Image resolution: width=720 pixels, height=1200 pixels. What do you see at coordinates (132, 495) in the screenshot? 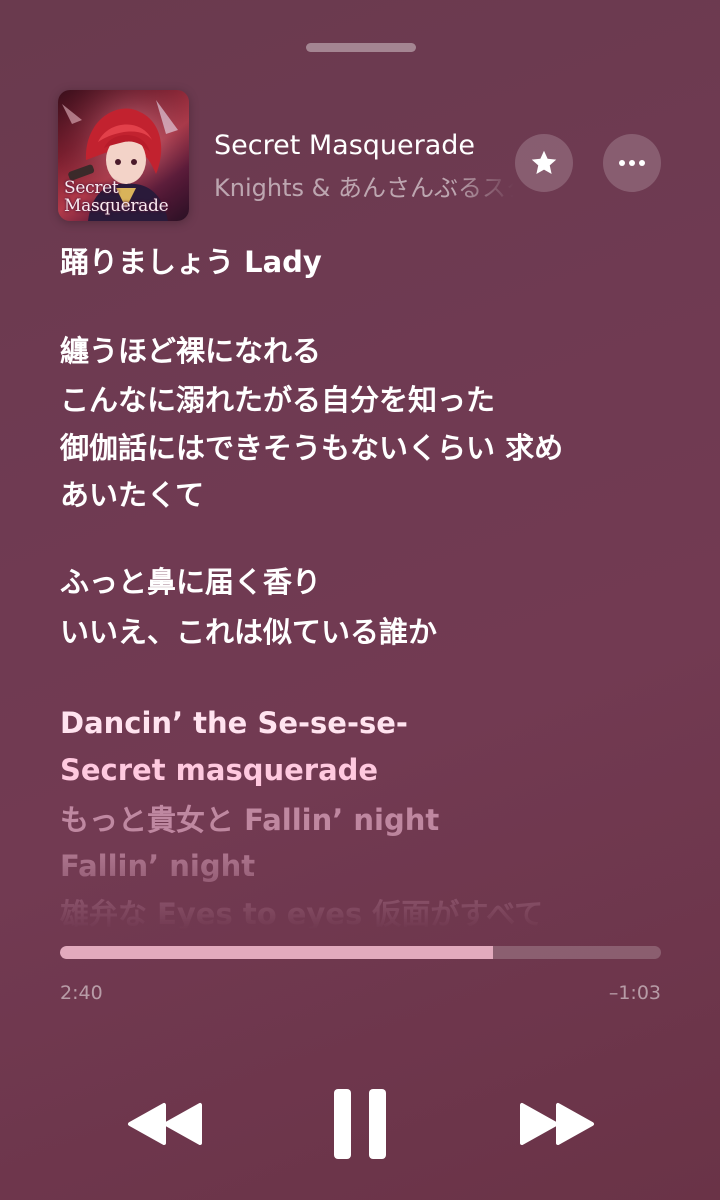
I see `lyric-line: あいたくて` at bounding box center [132, 495].